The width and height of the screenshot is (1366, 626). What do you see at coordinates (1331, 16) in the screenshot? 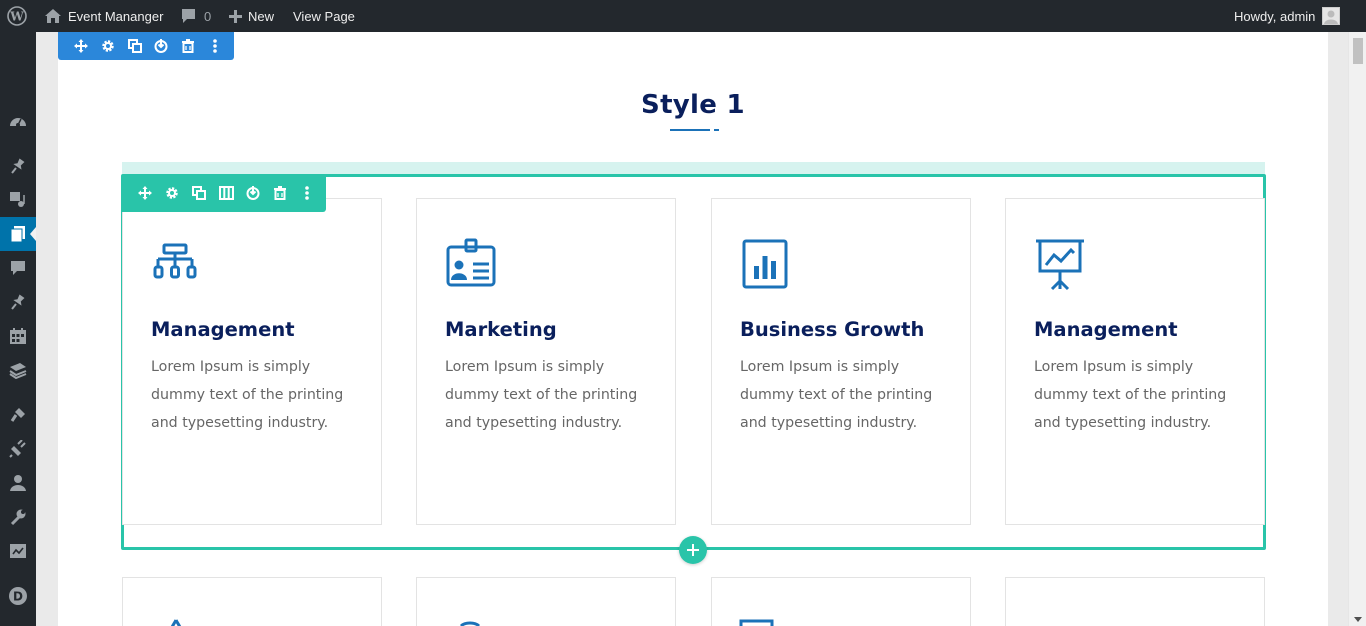
I see `avatar` at bounding box center [1331, 16].